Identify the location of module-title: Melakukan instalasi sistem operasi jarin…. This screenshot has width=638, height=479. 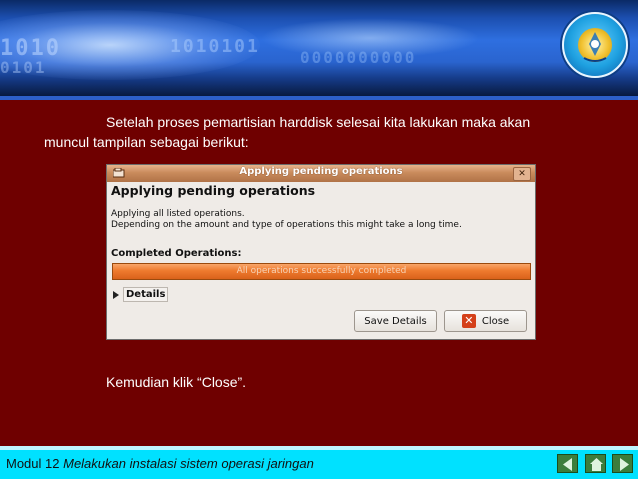
(188, 463).